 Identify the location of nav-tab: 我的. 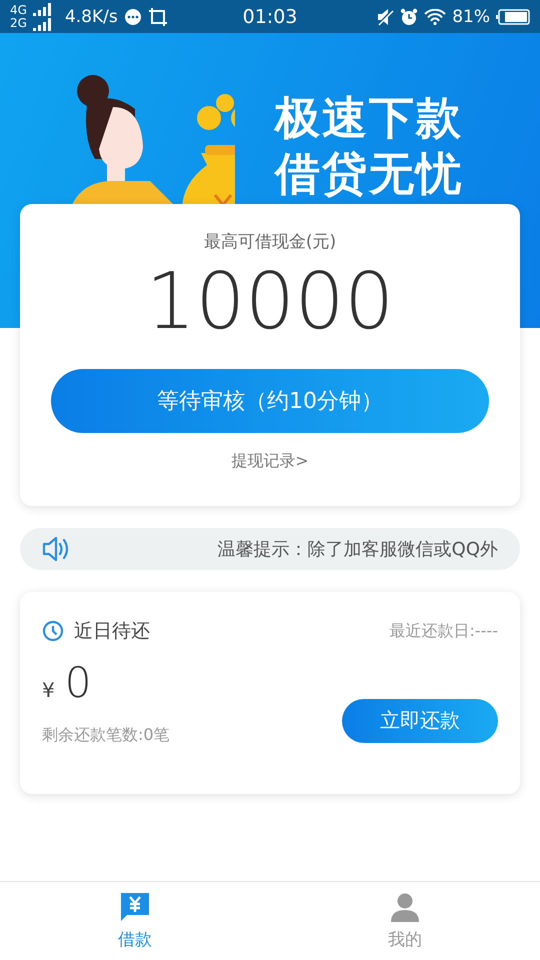
(405, 921).